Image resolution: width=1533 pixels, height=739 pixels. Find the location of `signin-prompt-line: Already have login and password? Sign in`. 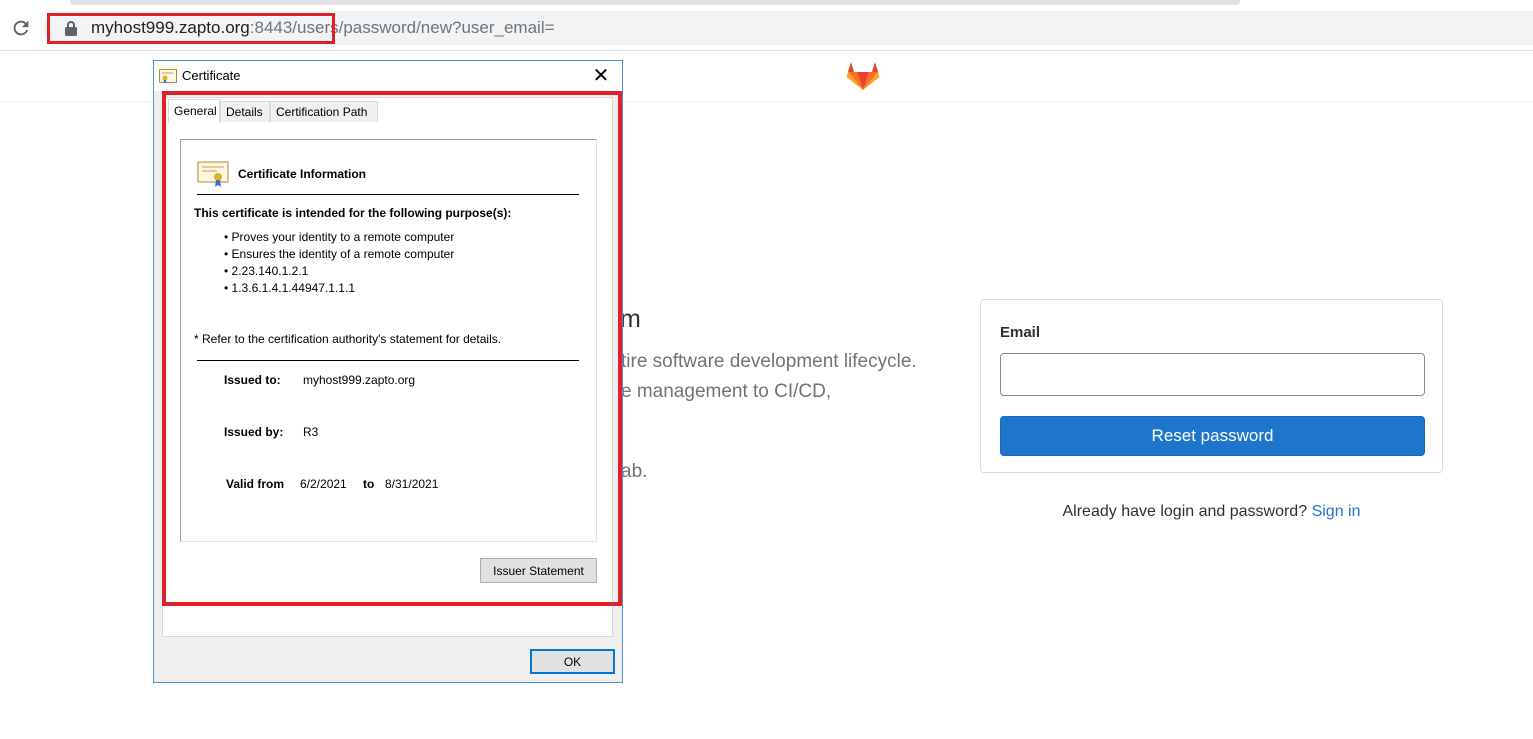

signin-prompt-line: Already have login and password? Sign in is located at coordinates (1211, 512).